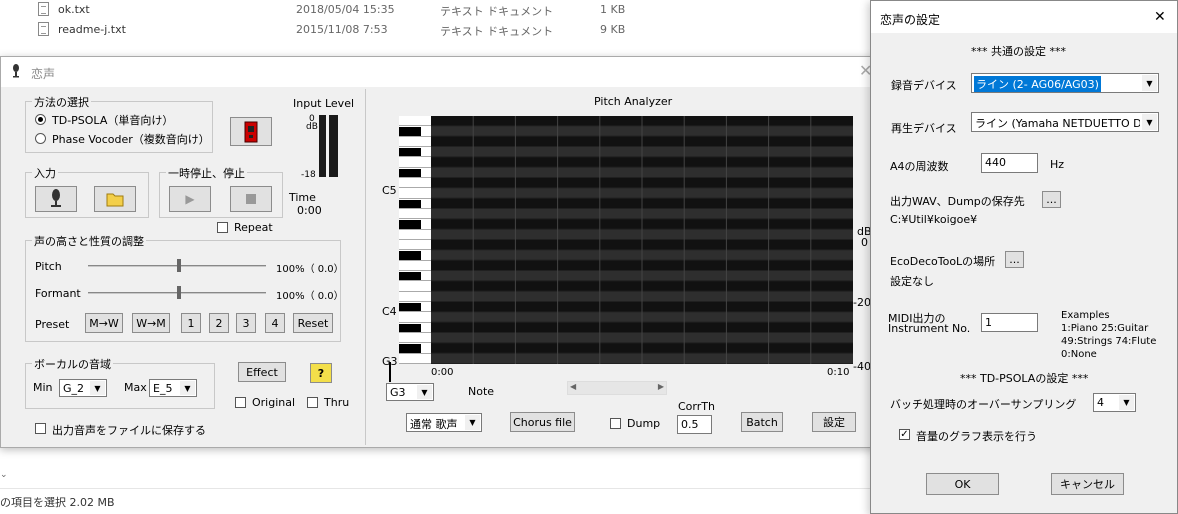 This screenshot has height=514, width=1178. Describe the element at coordinates (219, 323) in the screenshot. I see `preset-2-button: 2` at that location.